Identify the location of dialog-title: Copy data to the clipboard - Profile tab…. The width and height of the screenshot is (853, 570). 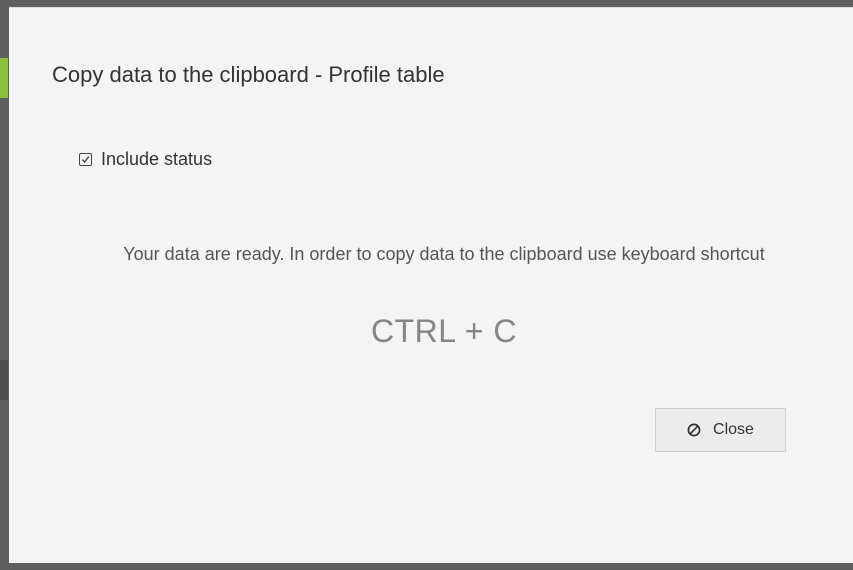
(248, 74).